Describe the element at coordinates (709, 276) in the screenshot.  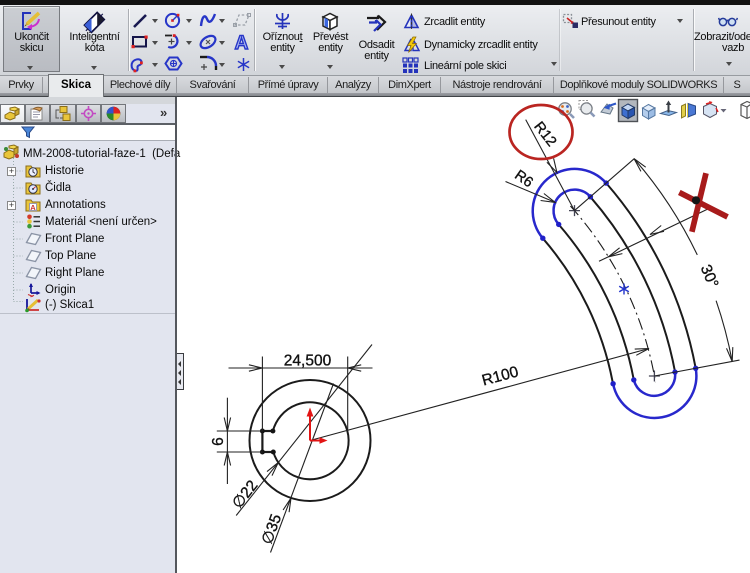
I see `svg-text: 30°` at that location.